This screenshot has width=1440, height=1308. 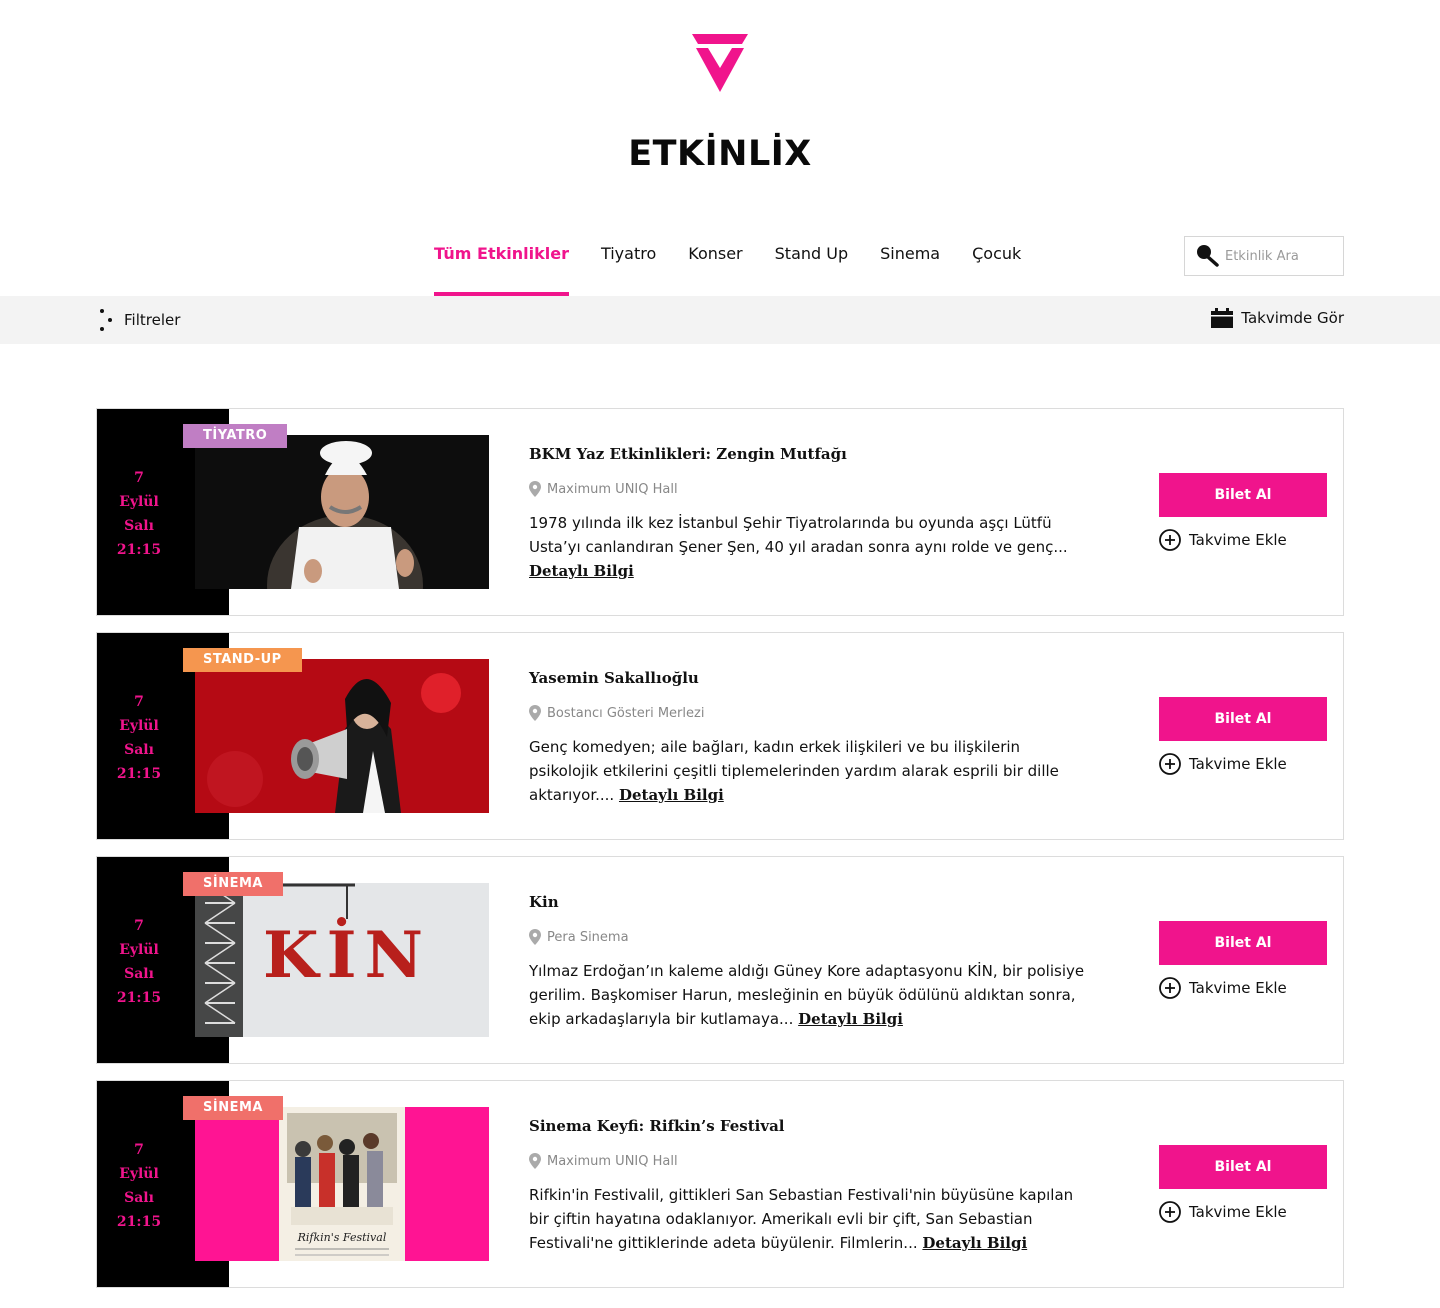 I want to click on calendar-view-button: Takvimde Gör, so click(x=1277, y=318).